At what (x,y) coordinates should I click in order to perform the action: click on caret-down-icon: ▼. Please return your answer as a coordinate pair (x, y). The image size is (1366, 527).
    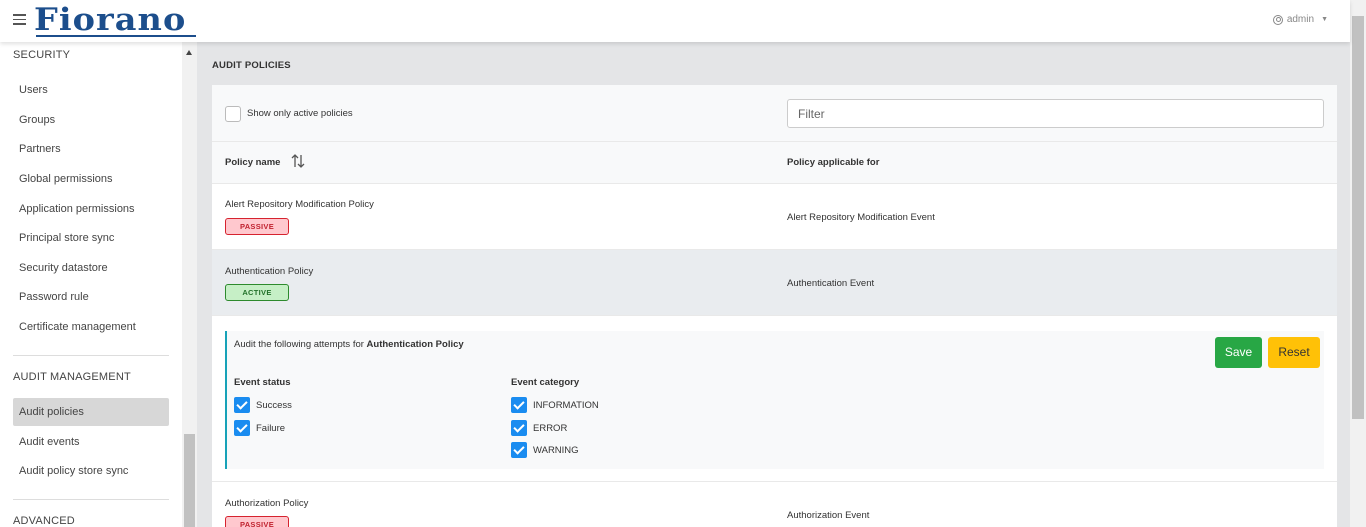
    Looking at the image, I should click on (1324, 19).